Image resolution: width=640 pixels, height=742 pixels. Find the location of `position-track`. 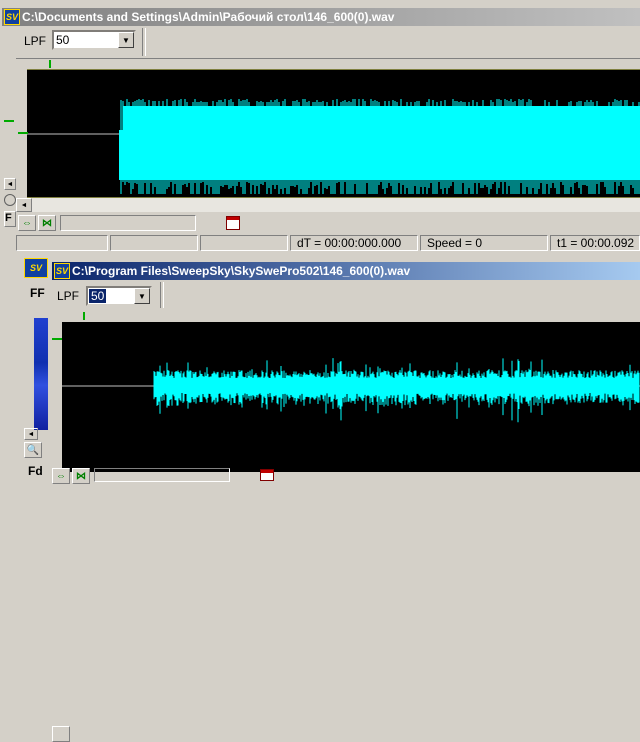

position-track is located at coordinates (128, 223).